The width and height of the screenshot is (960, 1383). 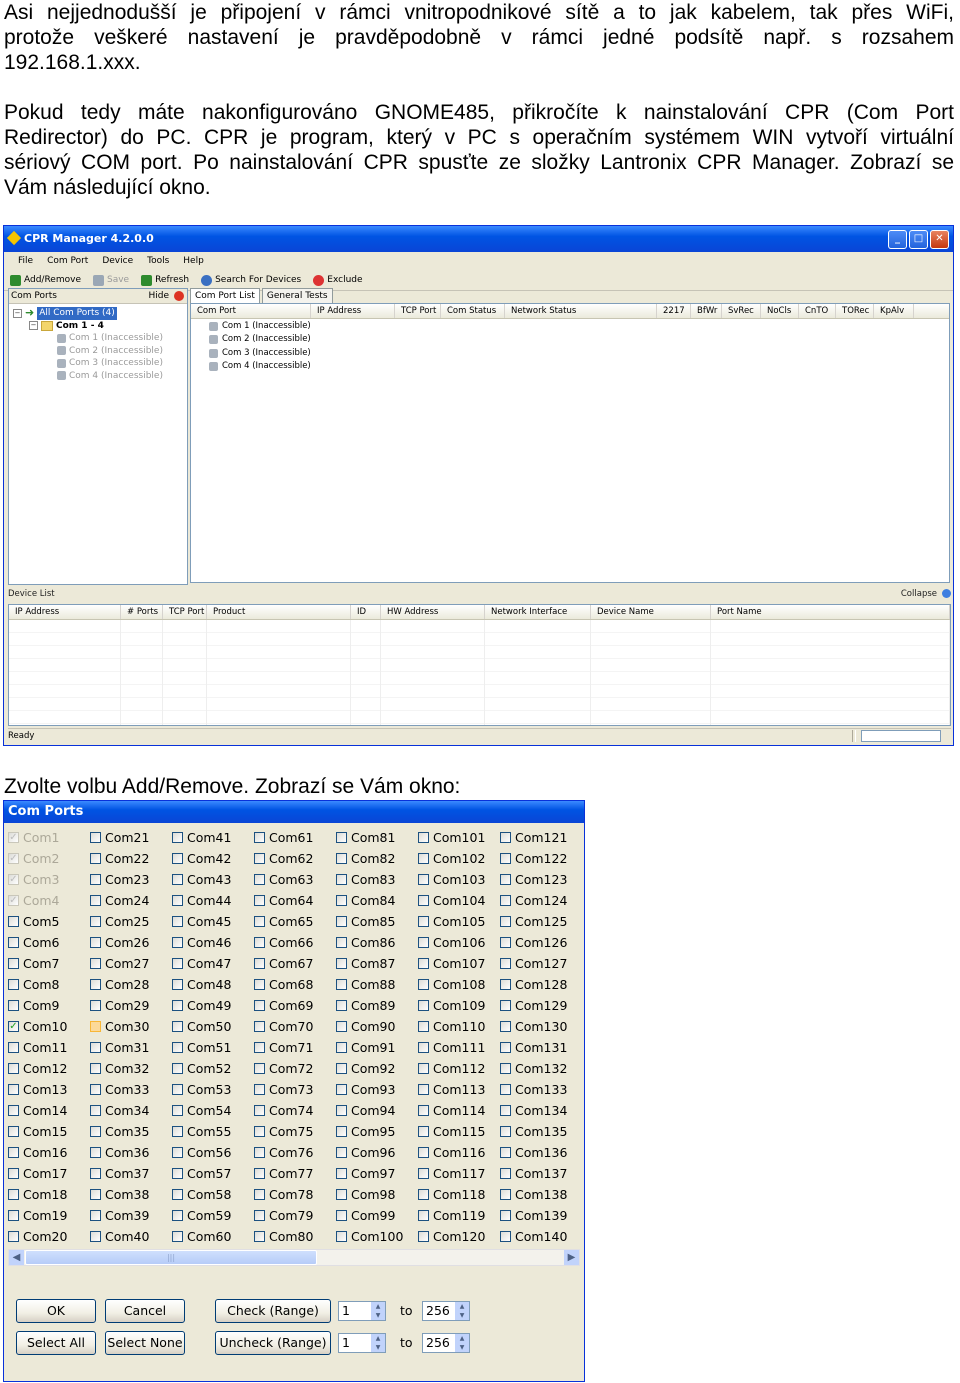 I want to click on com-port-checkbox: ✓ Com1, so click(x=49, y=837).